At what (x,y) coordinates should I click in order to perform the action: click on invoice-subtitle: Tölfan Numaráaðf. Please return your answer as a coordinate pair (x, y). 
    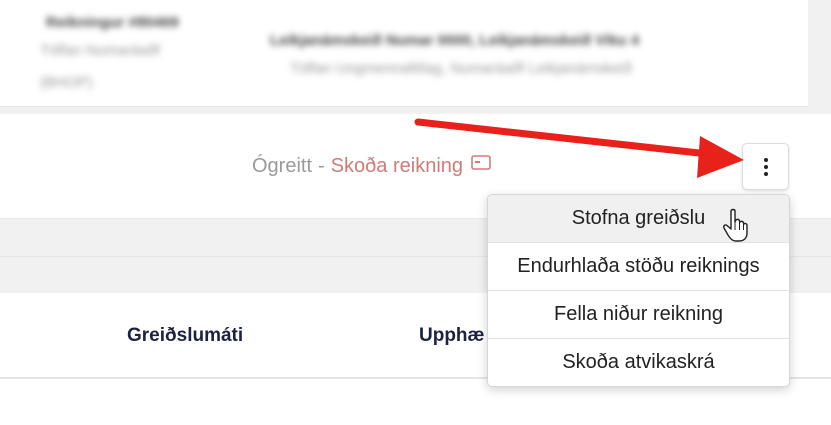
    Looking at the image, I should click on (100, 50).